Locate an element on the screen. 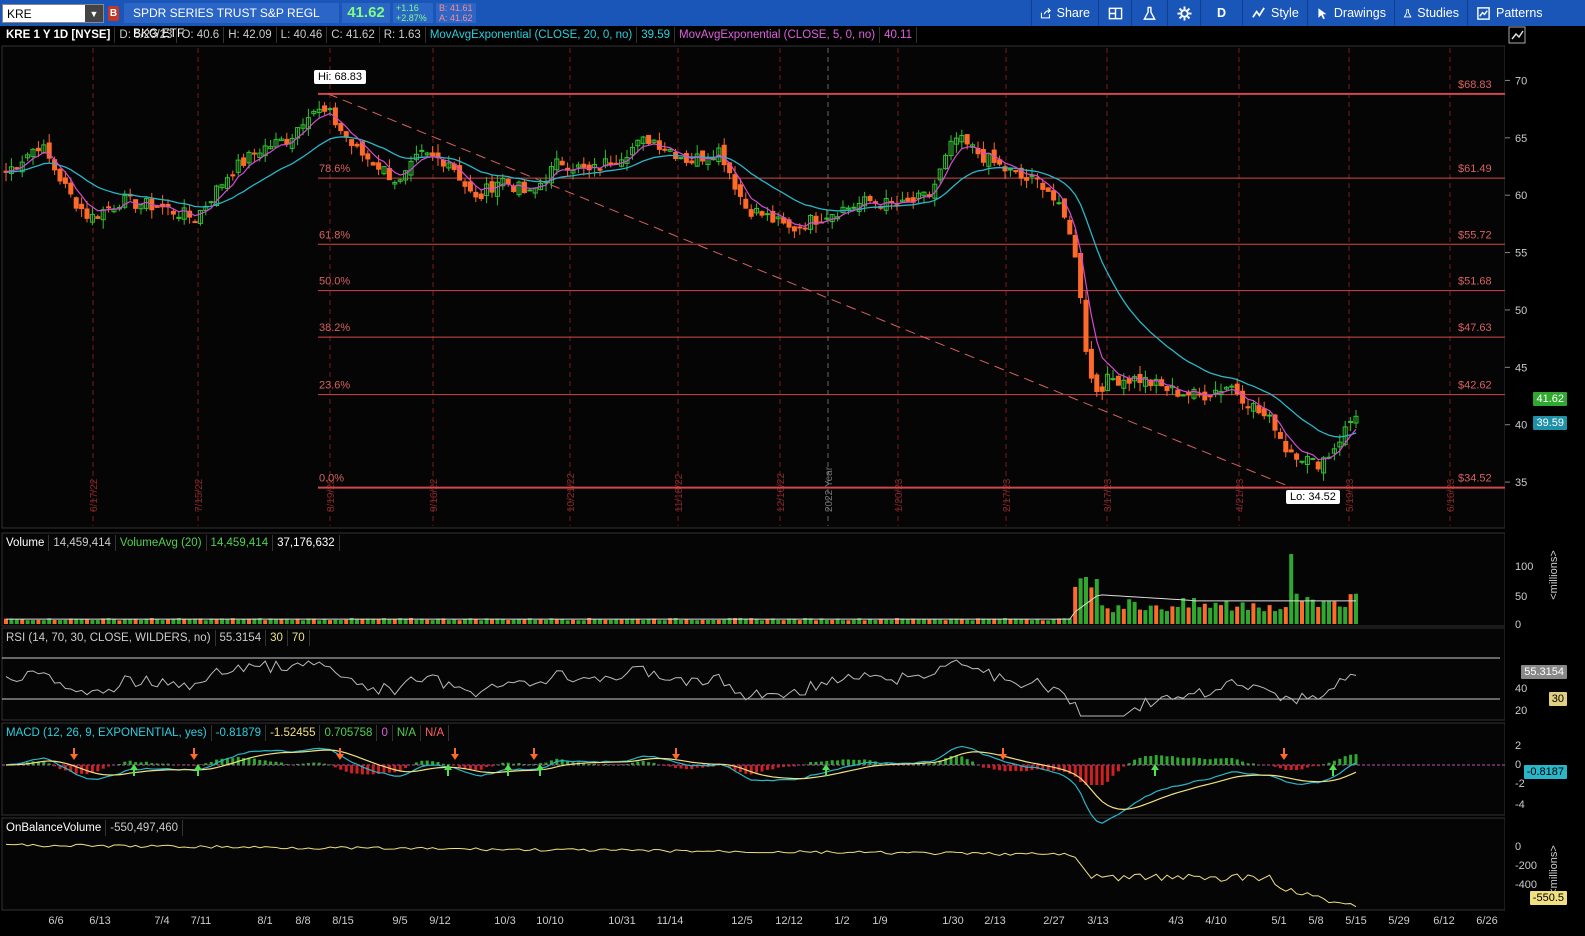  x-axis-label: 10/3 is located at coordinates (504, 921).